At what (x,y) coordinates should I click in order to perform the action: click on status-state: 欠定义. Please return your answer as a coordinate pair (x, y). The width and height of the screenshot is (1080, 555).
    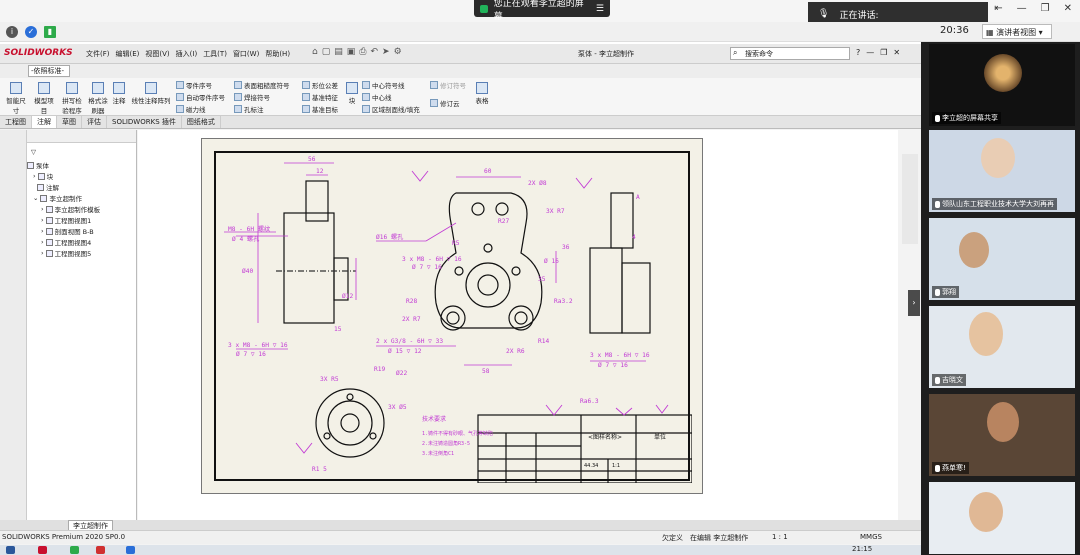
    Looking at the image, I should click on (672, 538).